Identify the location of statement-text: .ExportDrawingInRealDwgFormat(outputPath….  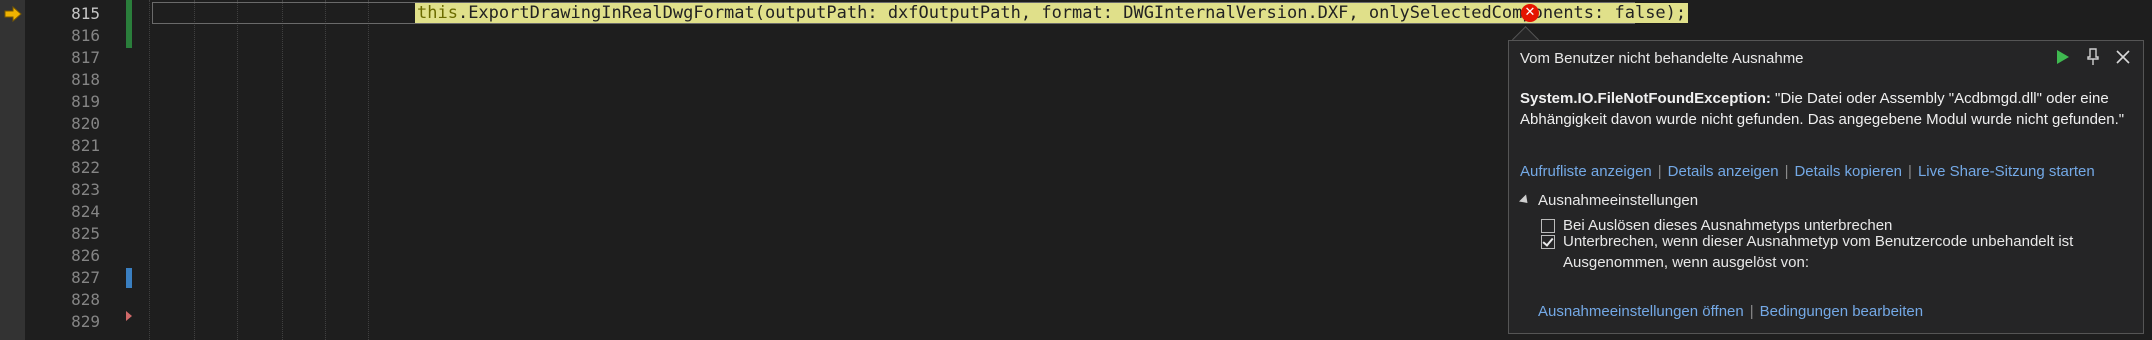
(1072, 13).